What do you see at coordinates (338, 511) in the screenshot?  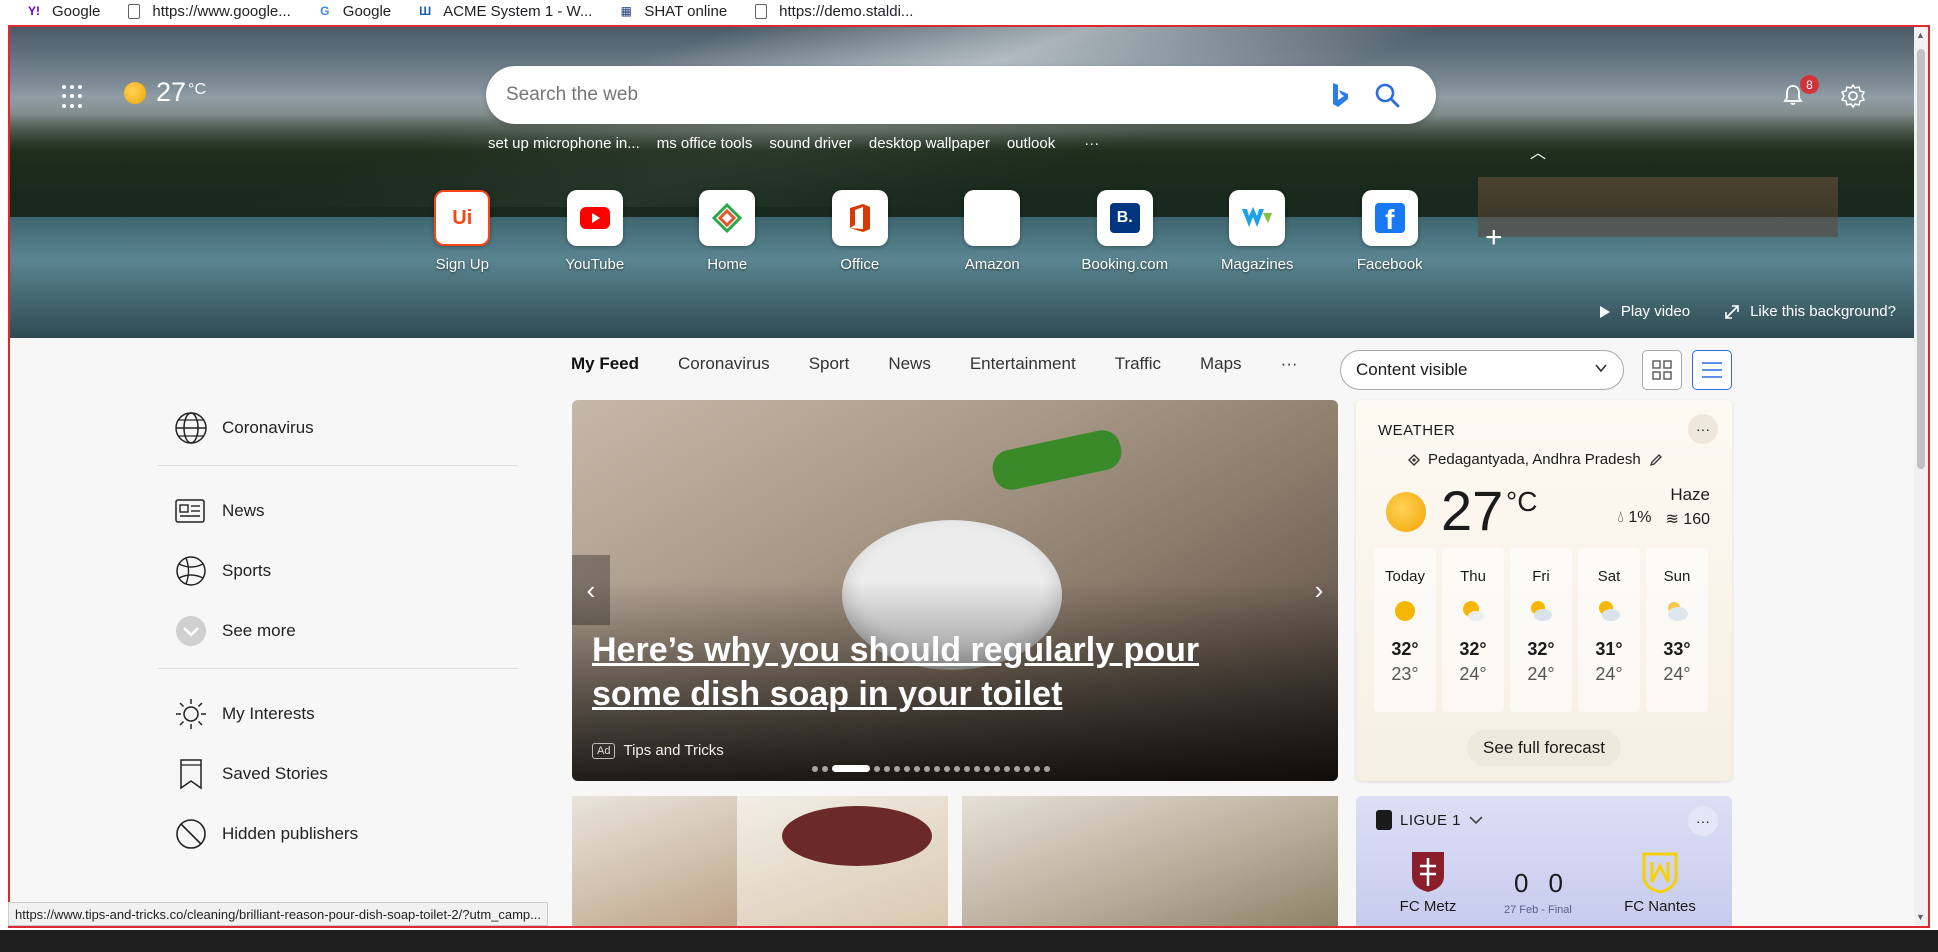 I see `nav-item-news: News` at bounding box center [338, 511].